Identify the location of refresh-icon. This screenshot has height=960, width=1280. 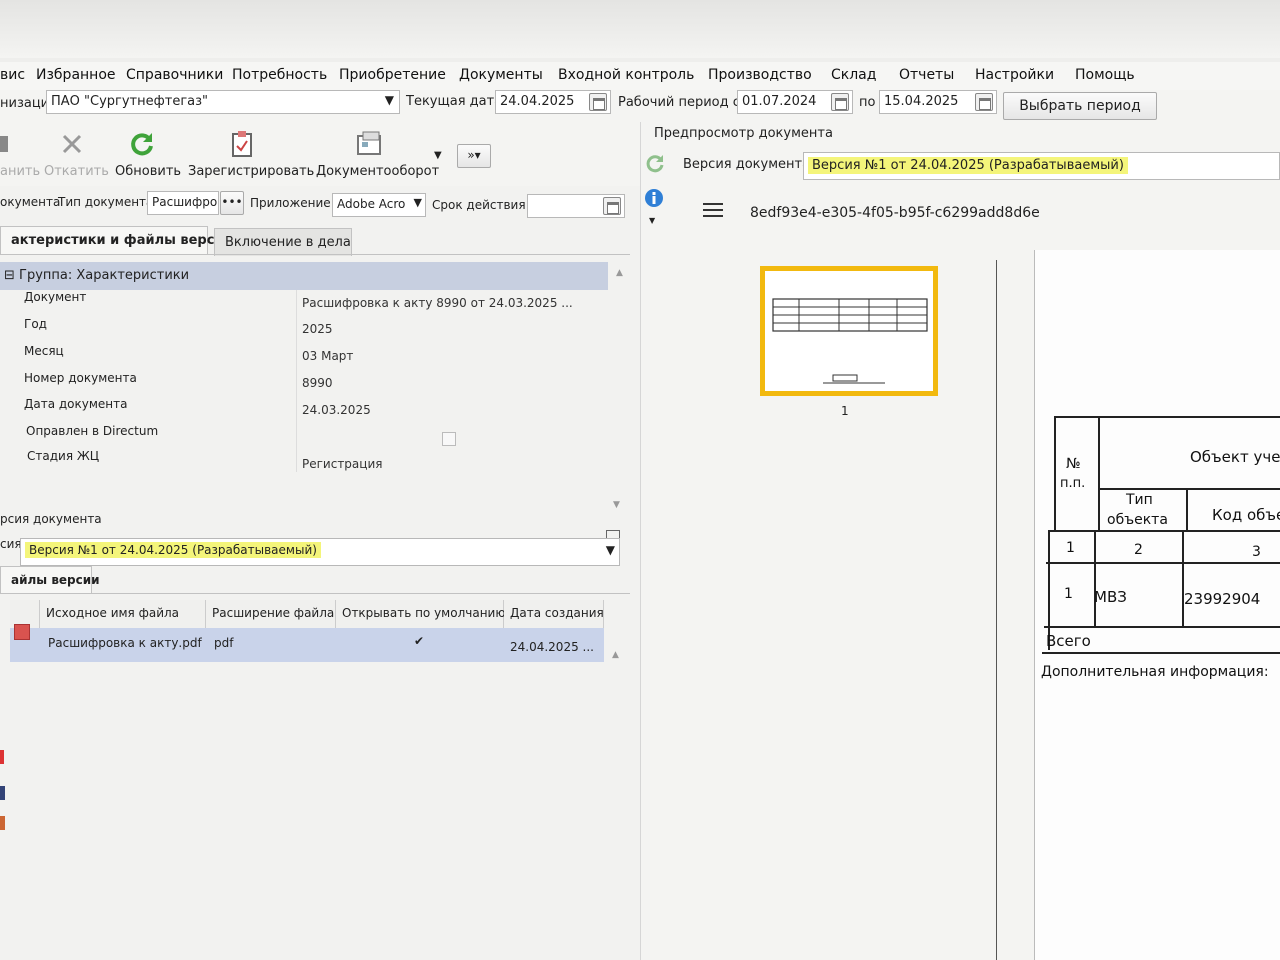
(655, 164).